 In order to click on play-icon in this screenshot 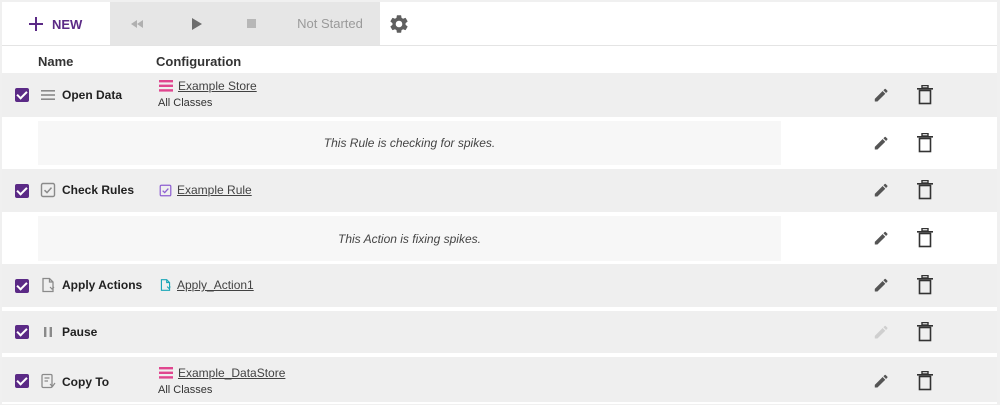, I will do `click(197, 23)`.